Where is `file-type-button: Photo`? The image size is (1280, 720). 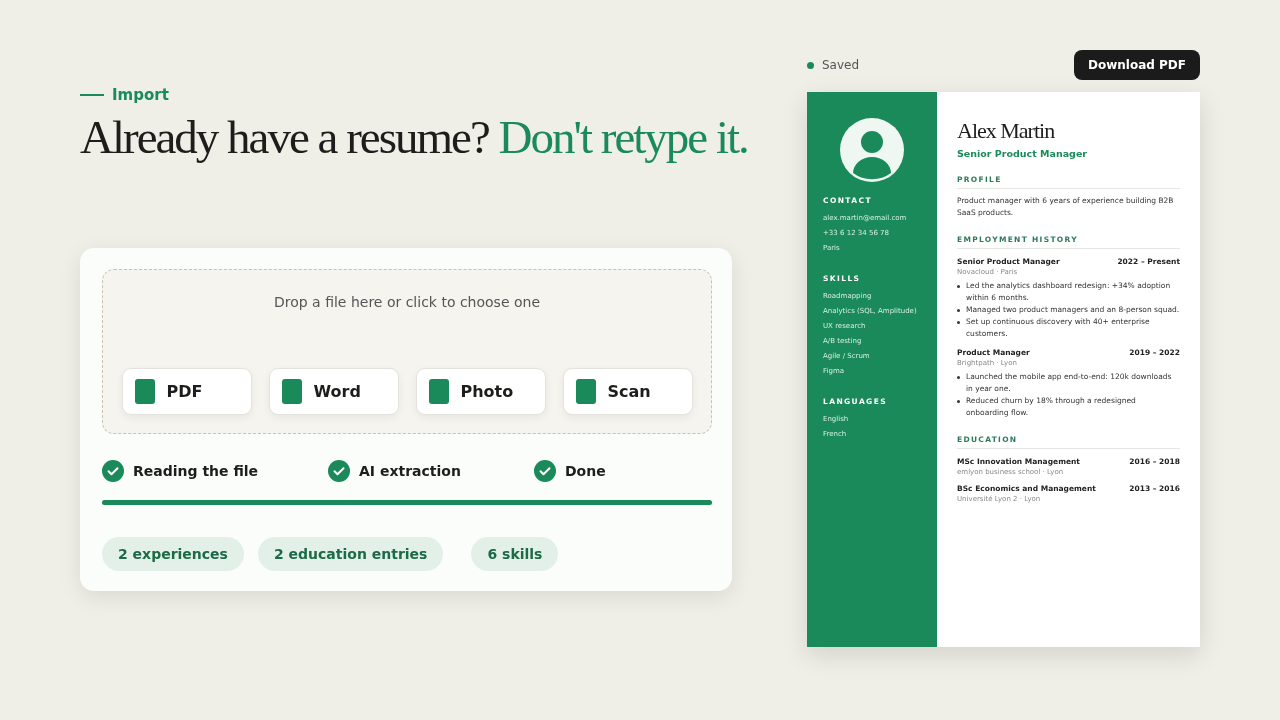
file-type-button: Photo is located at coordinates (480, 391).